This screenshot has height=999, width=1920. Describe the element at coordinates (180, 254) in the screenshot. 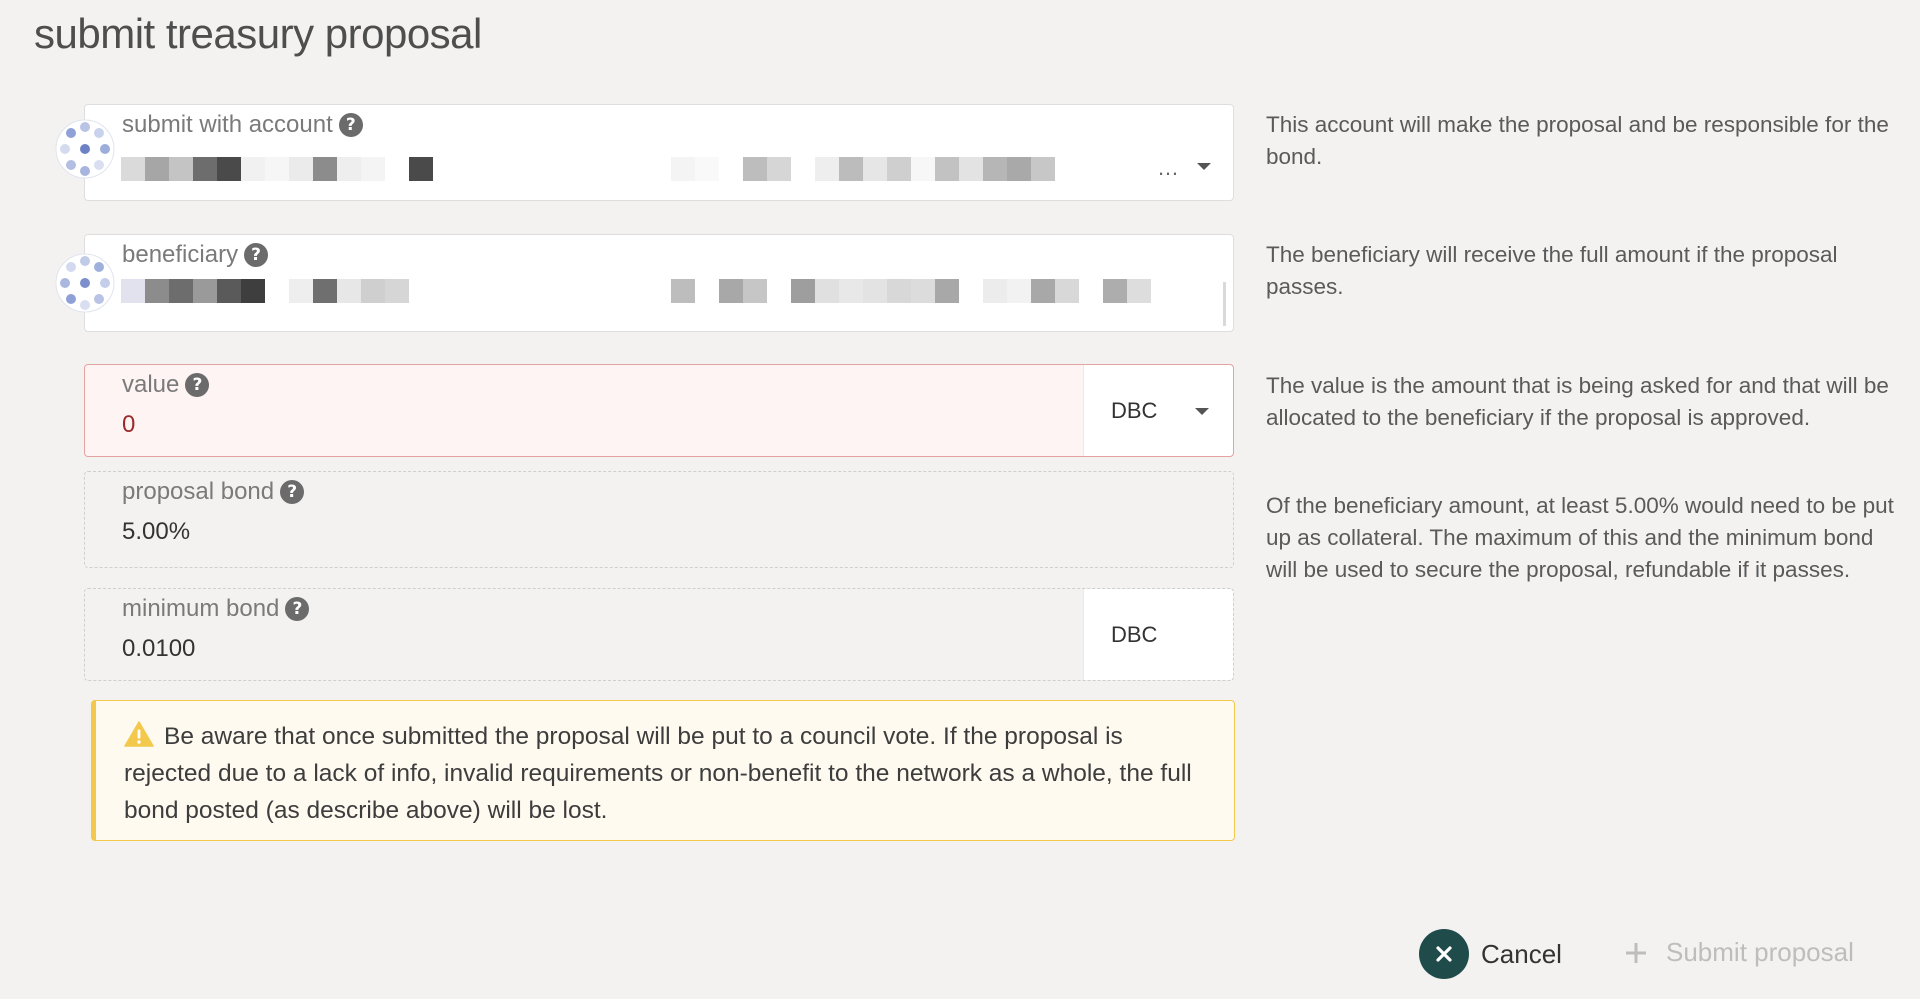

I see `beneficiary-label: beneficiary` at that location.